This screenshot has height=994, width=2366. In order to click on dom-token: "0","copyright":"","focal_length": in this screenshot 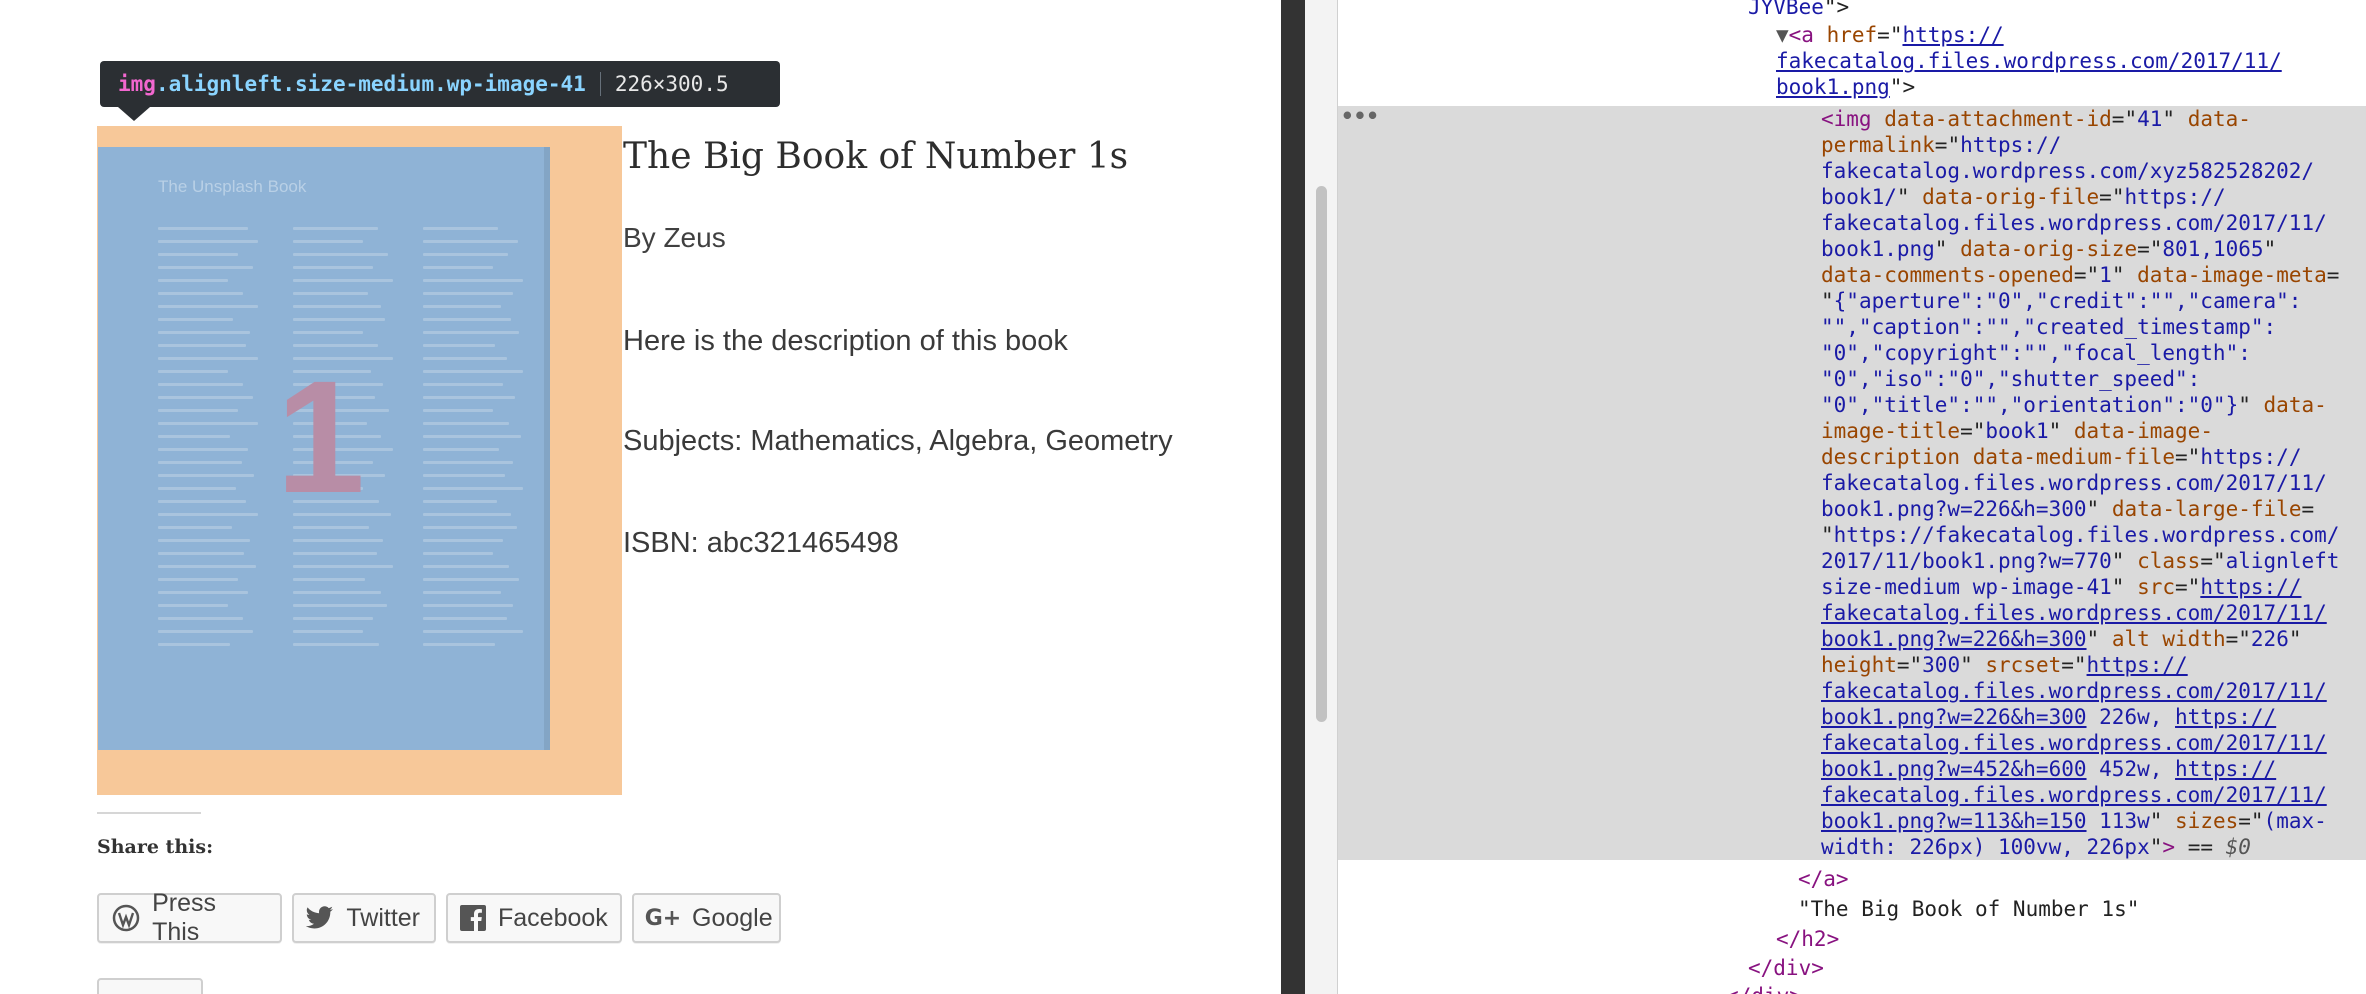, I will do `click(2036, 353)`.